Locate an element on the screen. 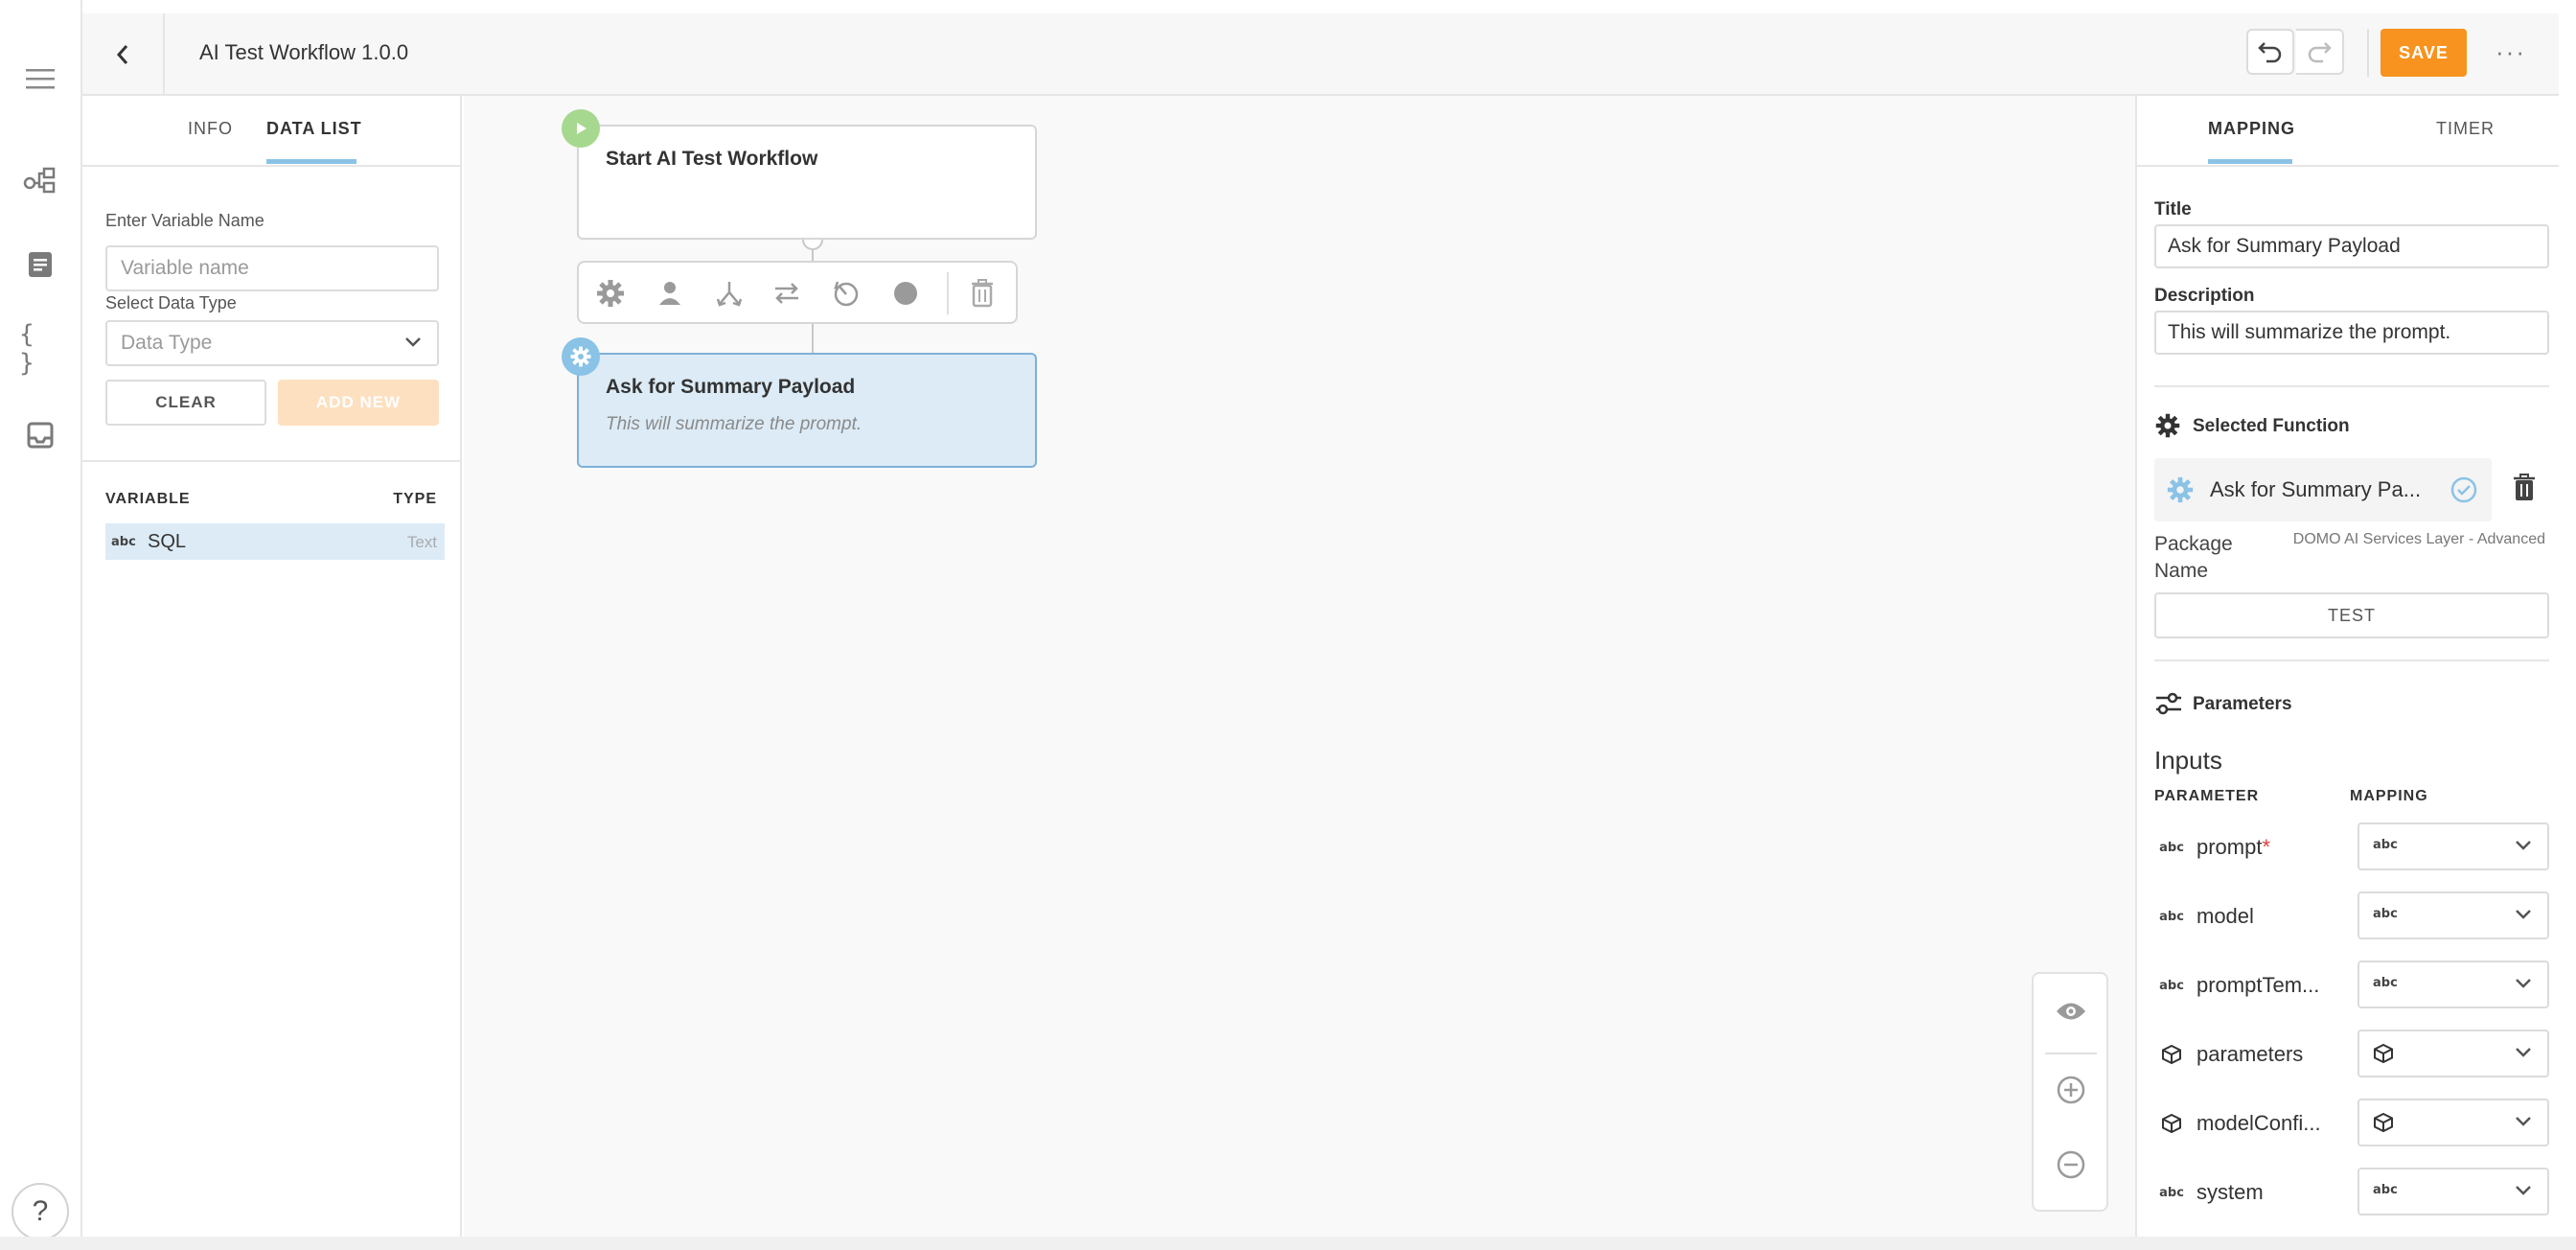 The width and height of the screenshot is (2576, 1250). col-mapping-header: MAPPING is located at coordinates (2389, 796).